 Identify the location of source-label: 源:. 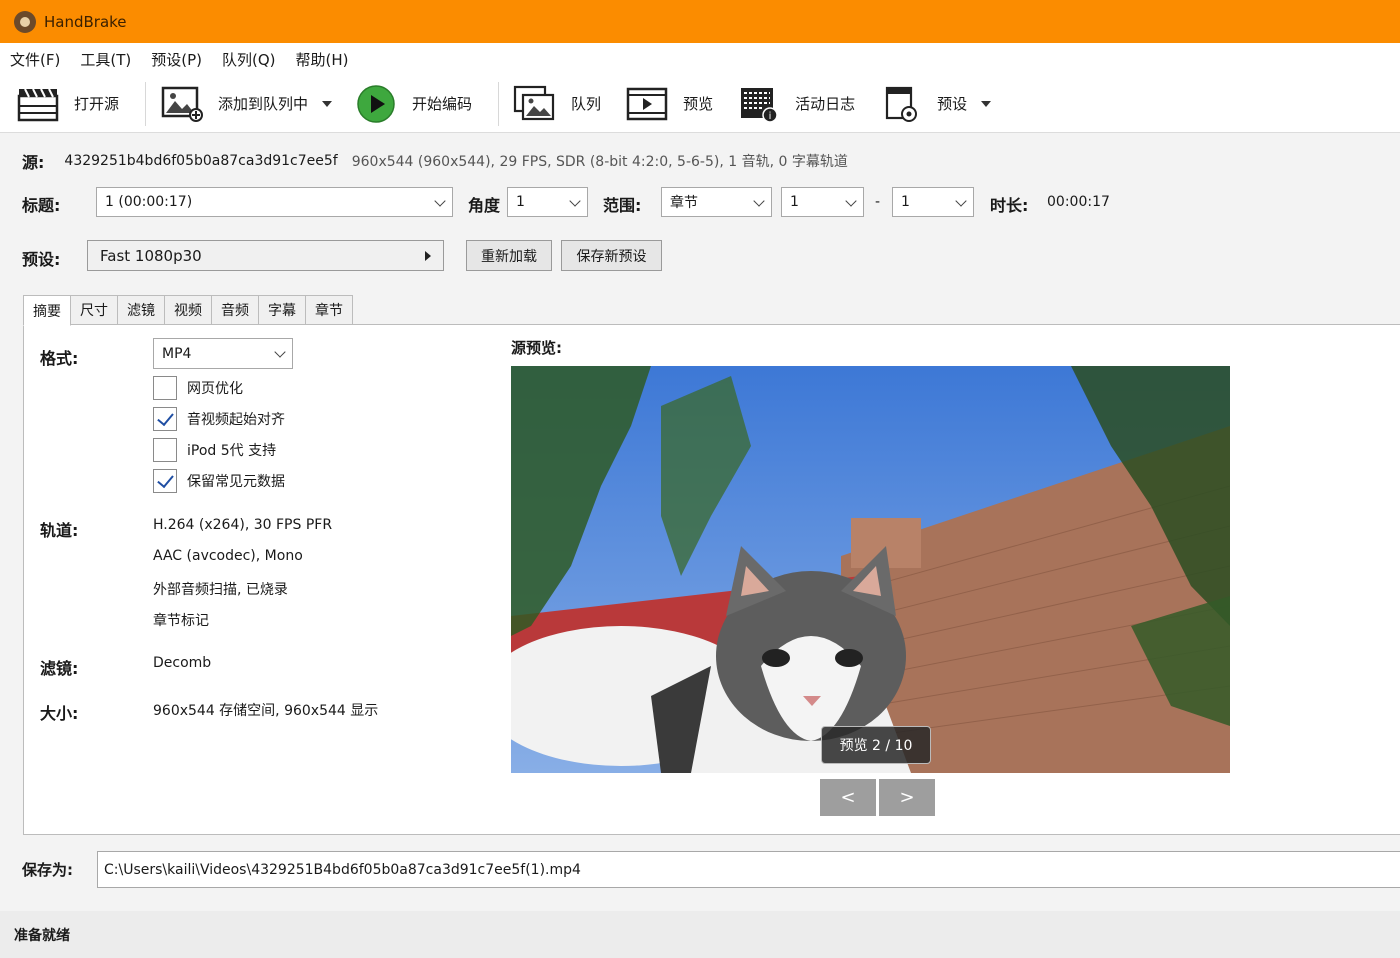
(33, 162).